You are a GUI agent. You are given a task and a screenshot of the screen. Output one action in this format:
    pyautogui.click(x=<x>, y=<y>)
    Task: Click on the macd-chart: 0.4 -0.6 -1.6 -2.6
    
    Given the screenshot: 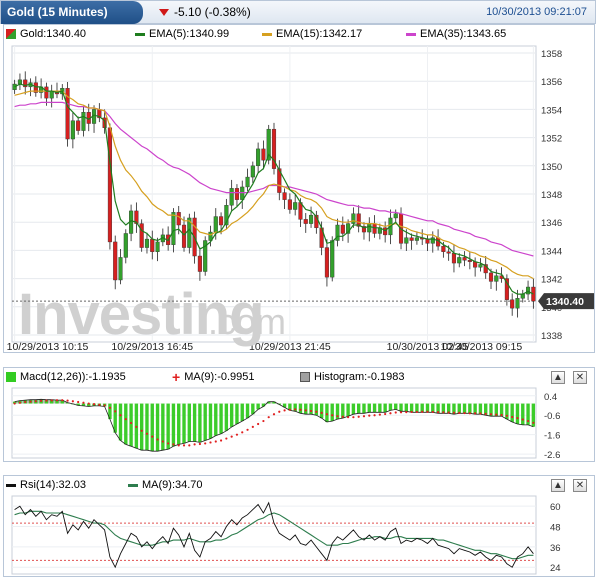 What is the action you would take?
    pyautogui.click(x=299, y=424)
    